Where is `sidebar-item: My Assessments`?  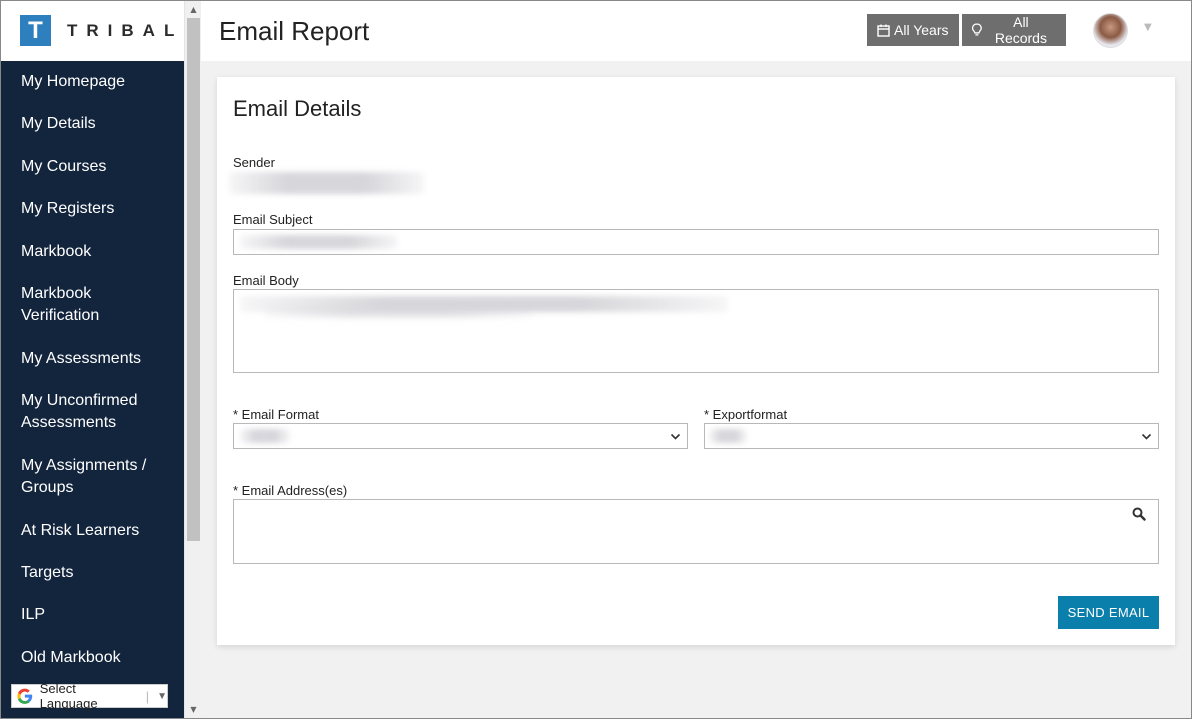 sidebar-item: My Assessments is located at coordinates (81, 359).